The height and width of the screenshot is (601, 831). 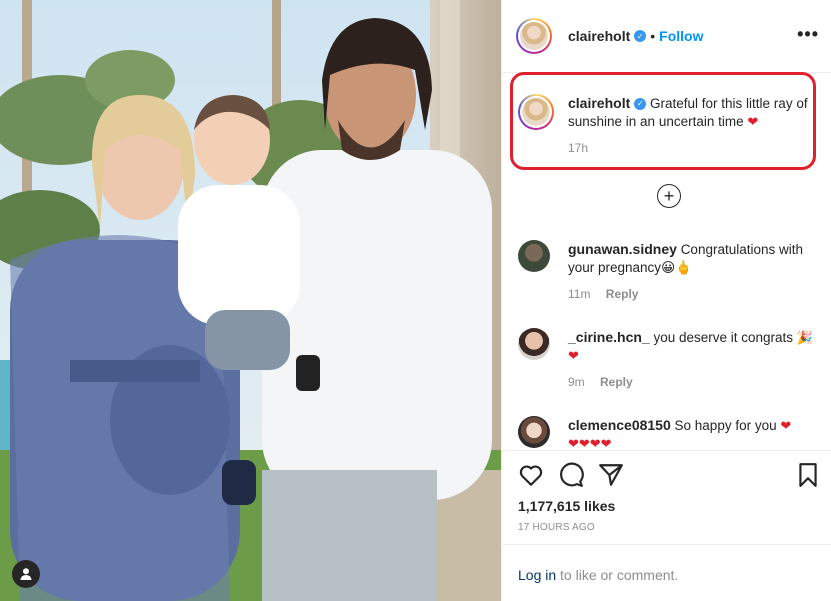 What do you see at coordinates (617, 575) in the screenshot?
I see `login-prompt-text: to like or comment.` at bounding box center [617, 575].